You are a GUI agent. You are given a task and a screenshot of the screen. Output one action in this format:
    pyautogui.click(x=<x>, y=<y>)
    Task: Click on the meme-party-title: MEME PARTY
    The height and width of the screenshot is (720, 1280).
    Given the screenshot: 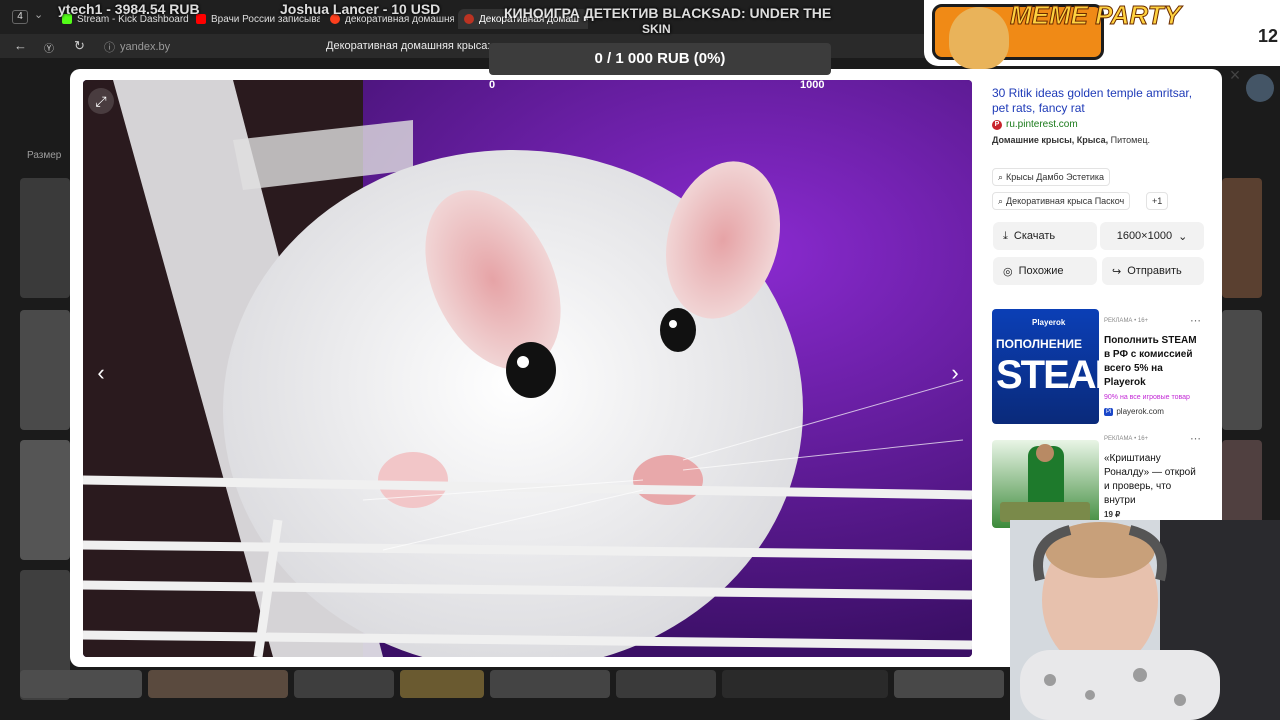 What is the action you would take?
    pyautogui.click(x=1096, y=15)
    